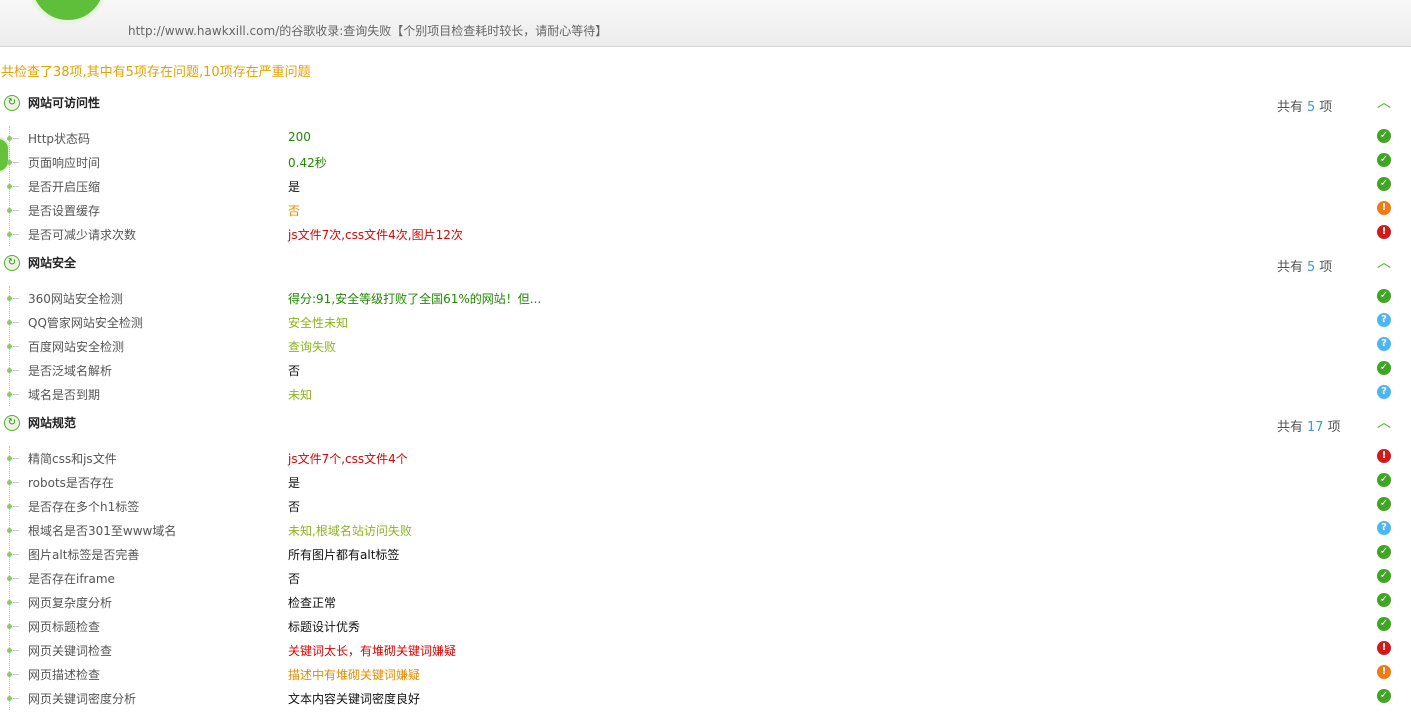  What do you see at coordinates (705, 701) in the screenshot?
I see `check-row: 网页关键词密度分析 文本内容关键词密度良好 ✓` at bounding box center [705, 701].